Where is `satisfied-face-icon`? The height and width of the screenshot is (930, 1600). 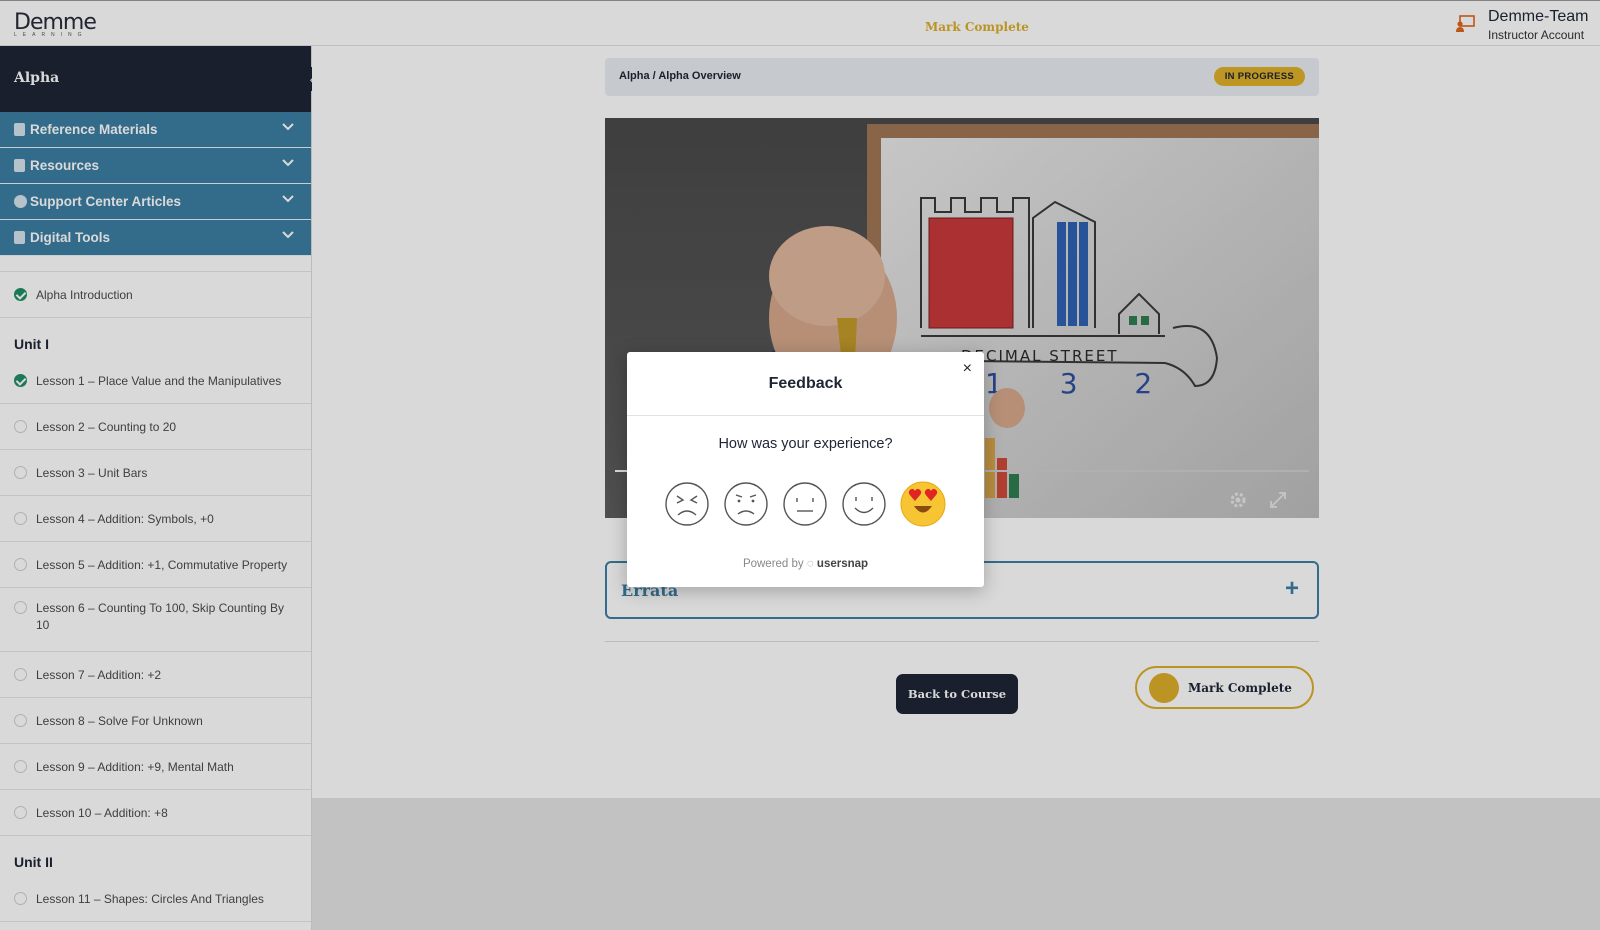 satisfied-face-icon is located at coordinates (864, 504).